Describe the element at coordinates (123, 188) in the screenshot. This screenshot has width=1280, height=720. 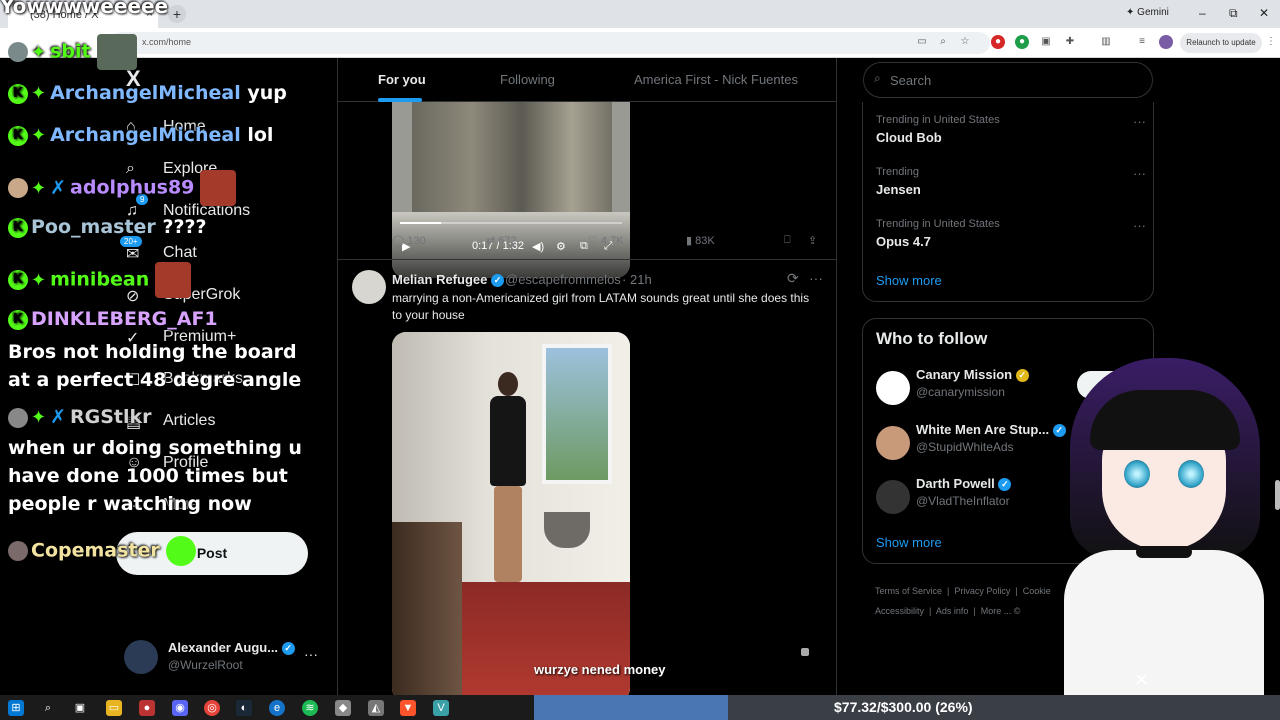
I see `chat-line: ✦ ✗ adolphus89` at that location.